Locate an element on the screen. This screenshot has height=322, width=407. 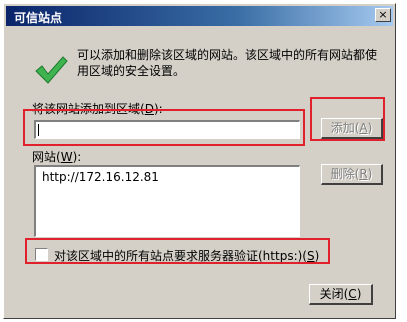
add-site-input is located at coordinates (167, 129).